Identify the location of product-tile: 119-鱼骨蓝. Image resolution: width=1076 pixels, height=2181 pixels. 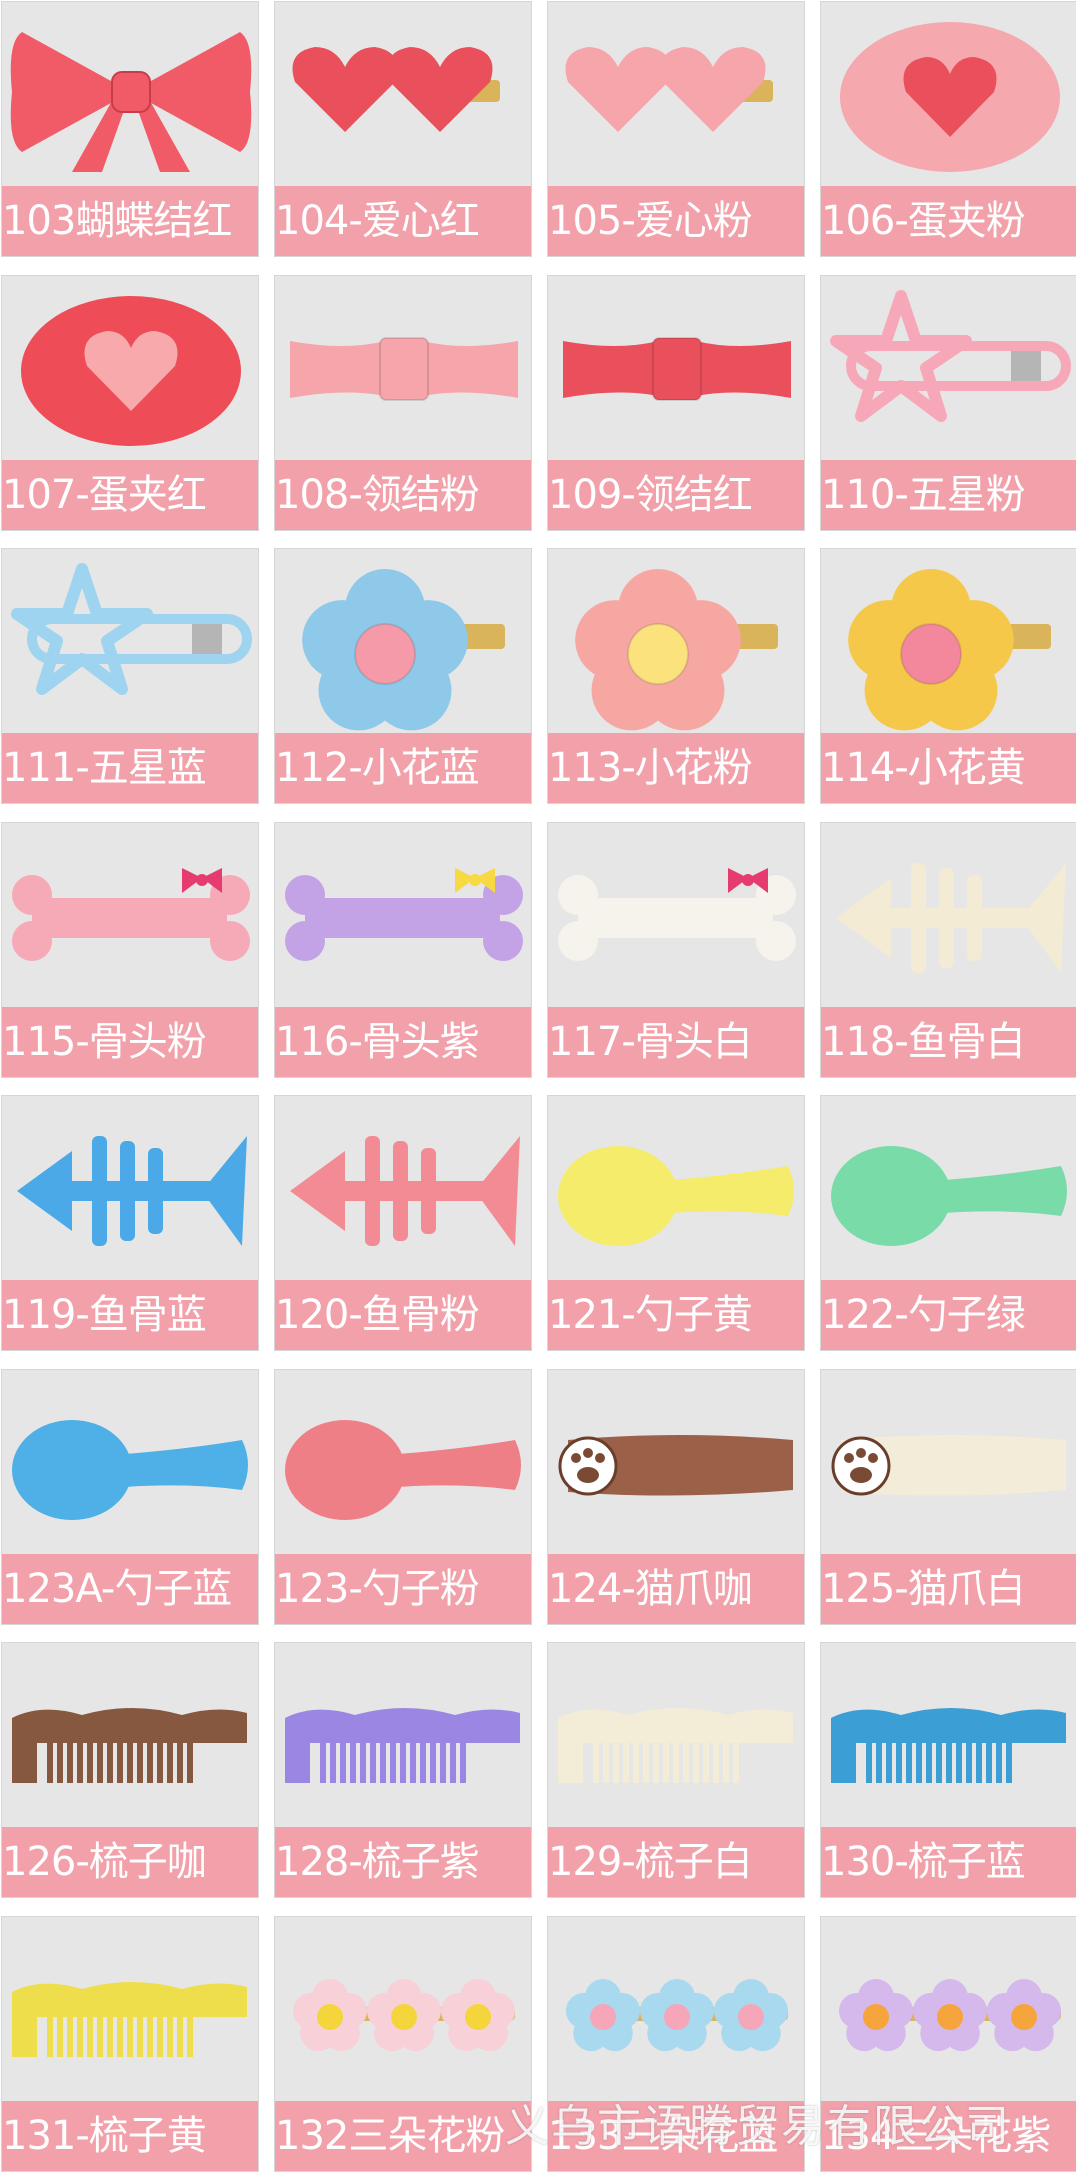
(130, 1223).